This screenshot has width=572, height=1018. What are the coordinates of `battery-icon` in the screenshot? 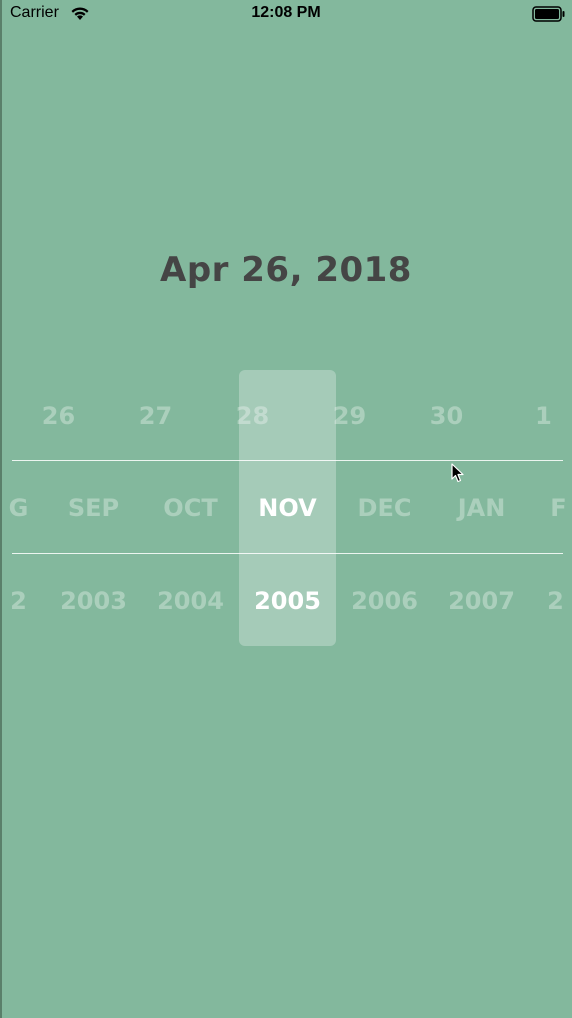 It's located at (548, 14).